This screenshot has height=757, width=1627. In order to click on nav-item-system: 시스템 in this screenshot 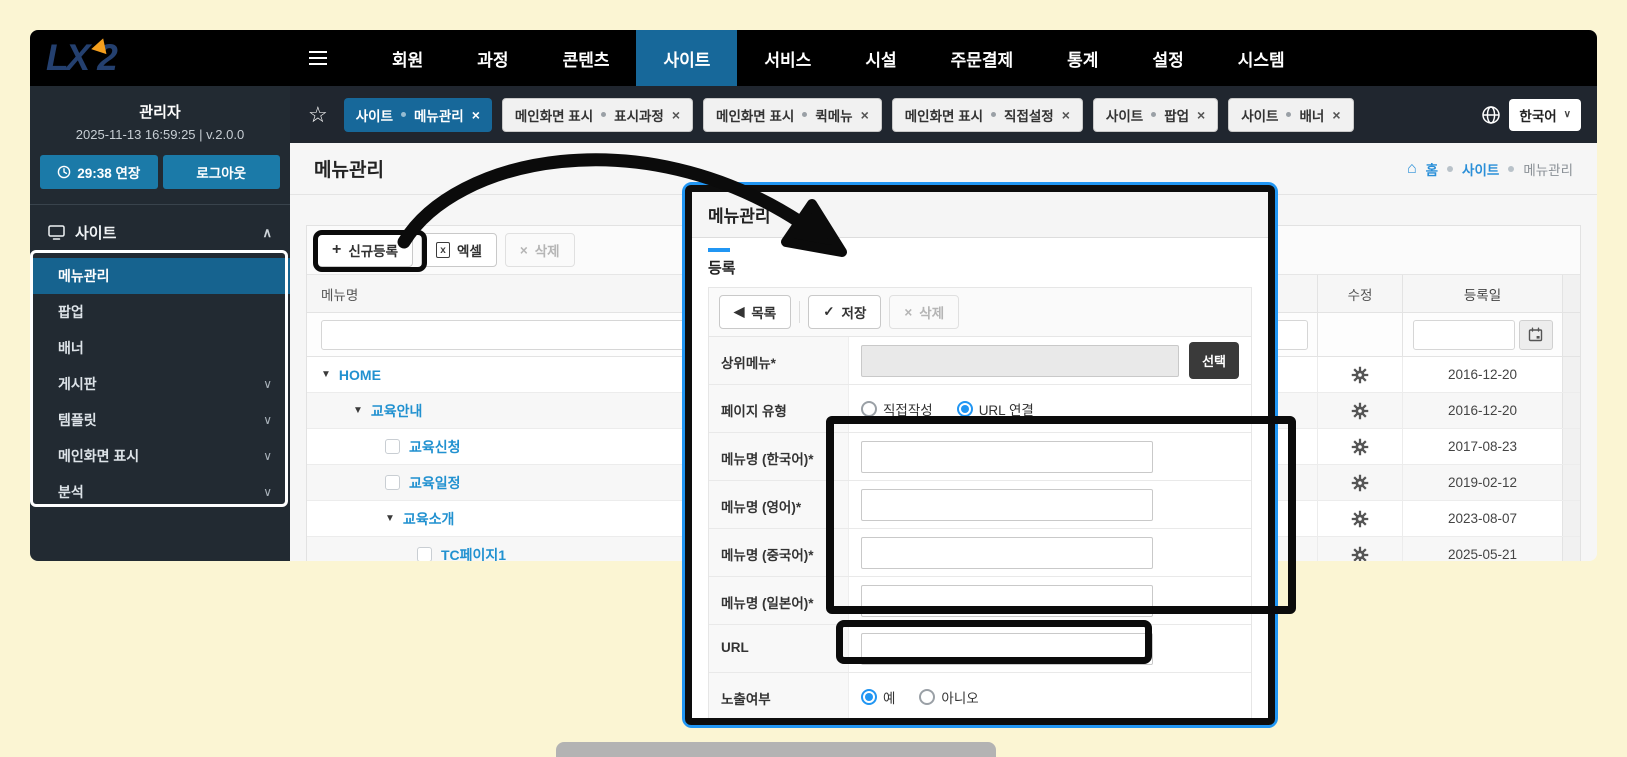, I will do `click(1261, 58)`.